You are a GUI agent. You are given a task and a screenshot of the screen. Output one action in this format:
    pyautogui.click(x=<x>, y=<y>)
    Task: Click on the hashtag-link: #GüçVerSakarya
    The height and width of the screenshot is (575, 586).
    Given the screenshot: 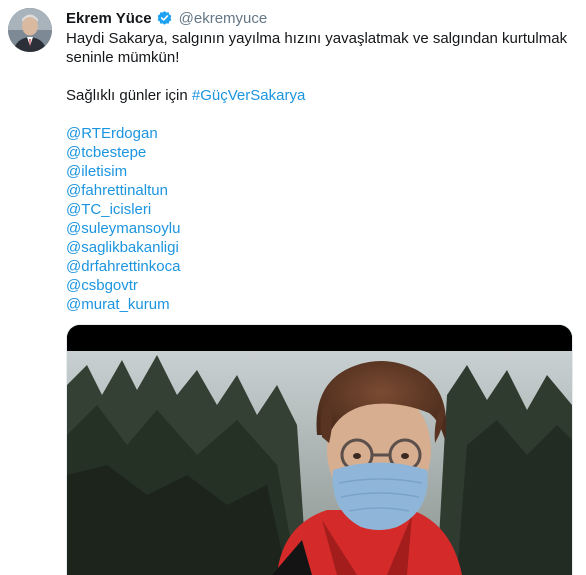 What is the action you would take?
    pyautogui.click(x=248, y=95)
    